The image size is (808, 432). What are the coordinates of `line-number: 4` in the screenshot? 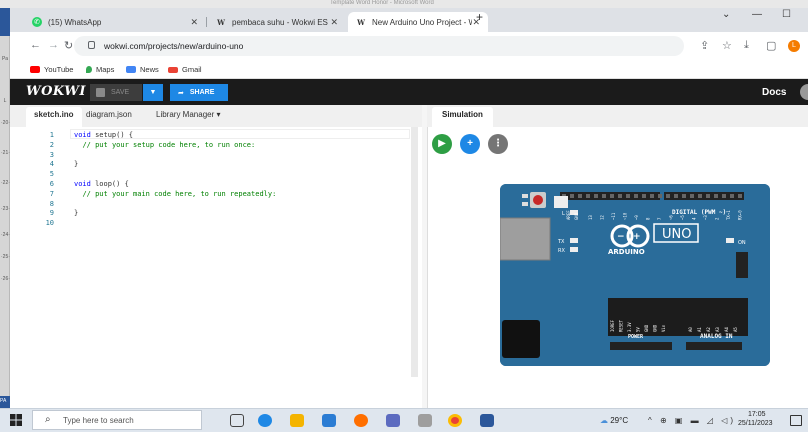 It's located at (51, 164).